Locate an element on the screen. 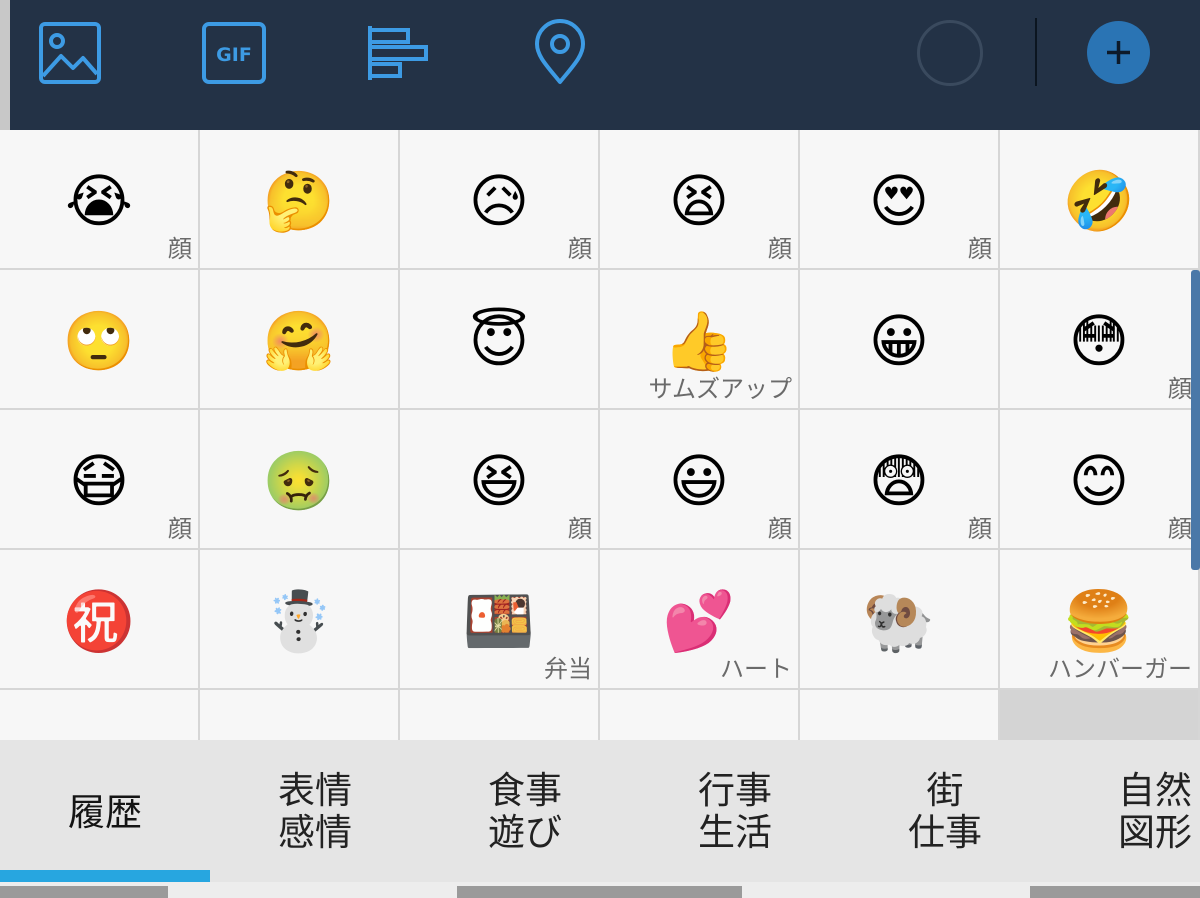  bottom-strip is located at coordinates (600, 890).